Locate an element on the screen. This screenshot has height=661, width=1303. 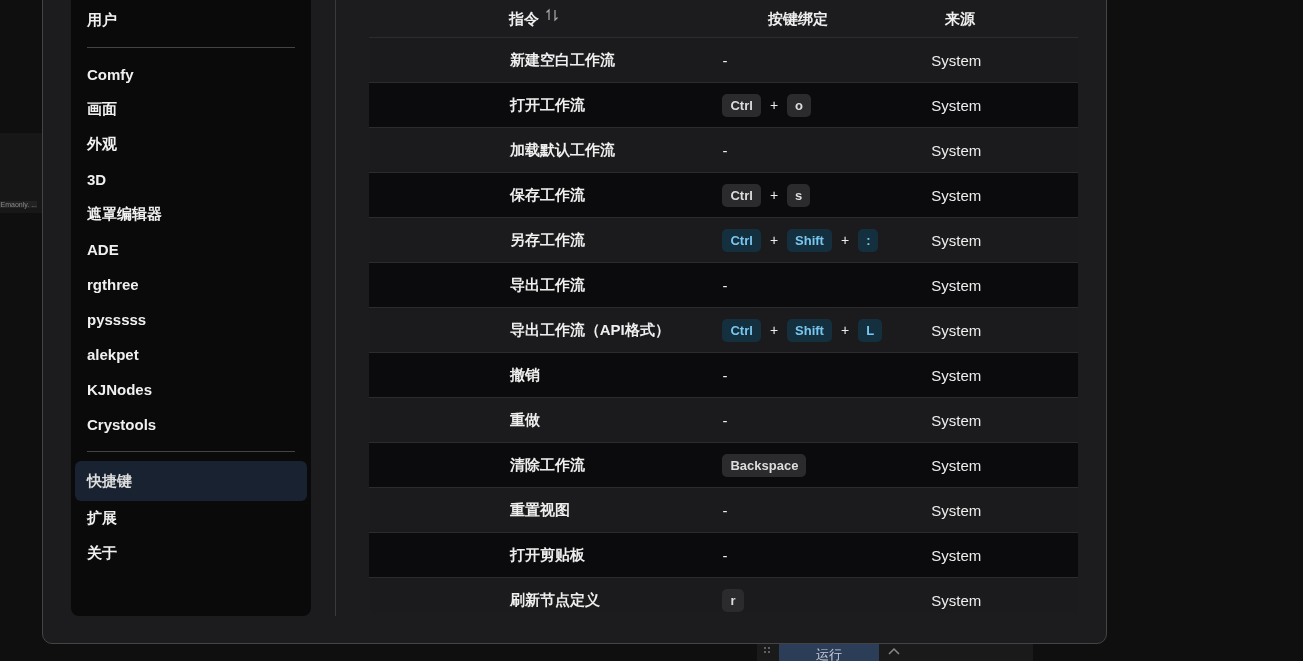
command-name: 导出工作流（API格式） is located at coordinates (589, 330).